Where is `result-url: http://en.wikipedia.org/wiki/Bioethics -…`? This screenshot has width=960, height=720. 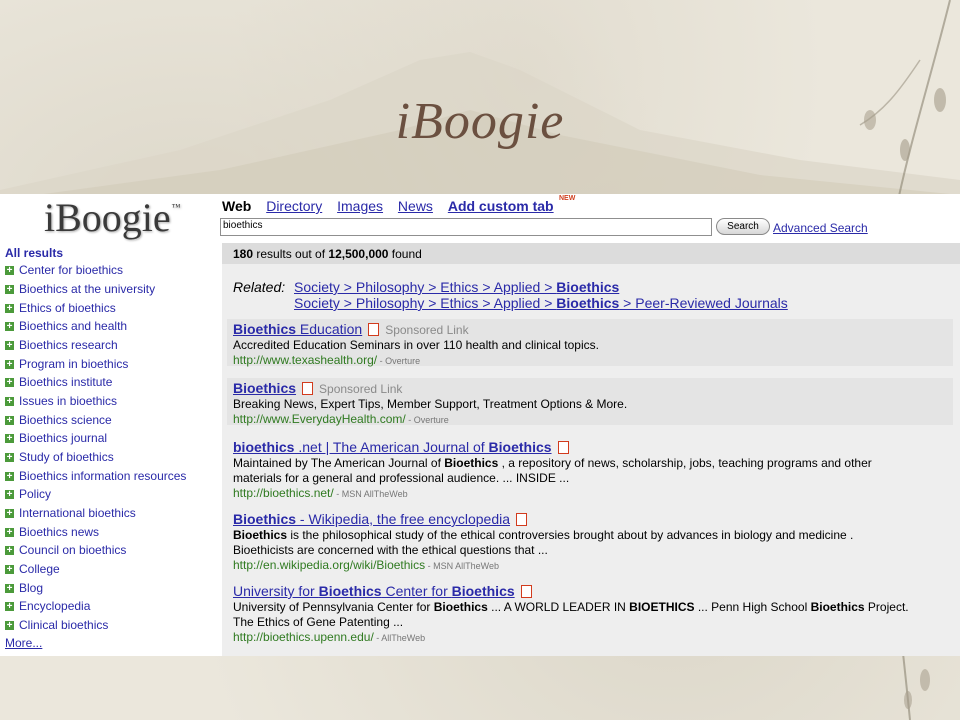
result-url: http://en.wikipedia.org/wiki/Bioethics -… is located at coordinates (366, 565).